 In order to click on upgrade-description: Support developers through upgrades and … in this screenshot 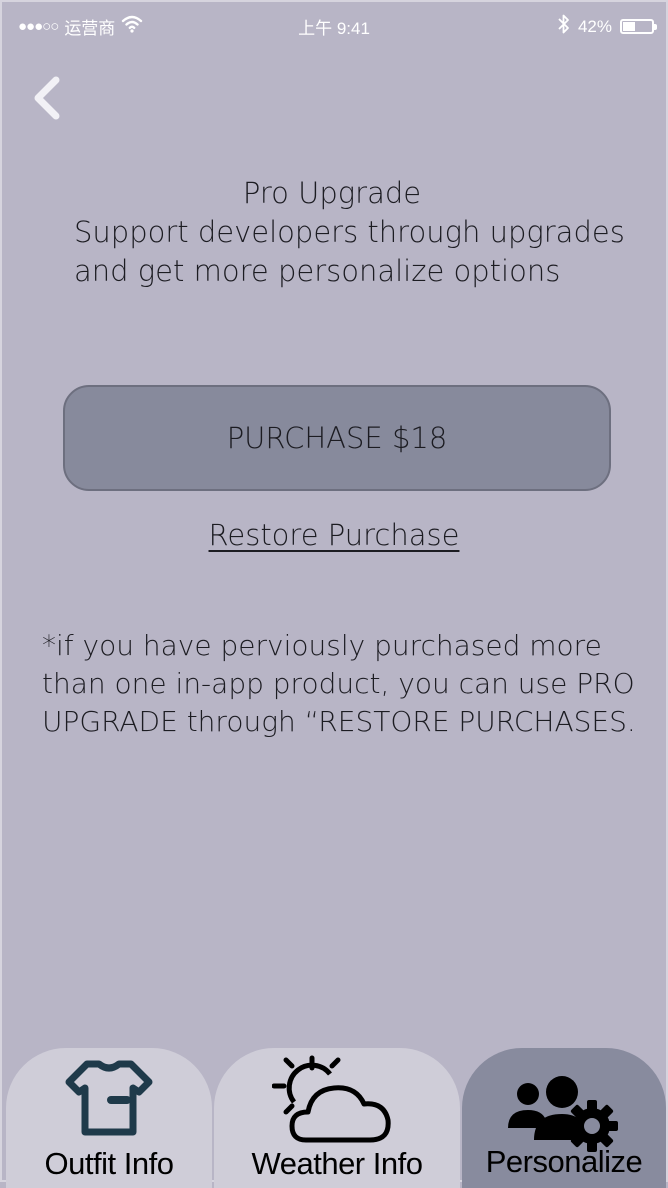, I will do `click(349, 251)`.